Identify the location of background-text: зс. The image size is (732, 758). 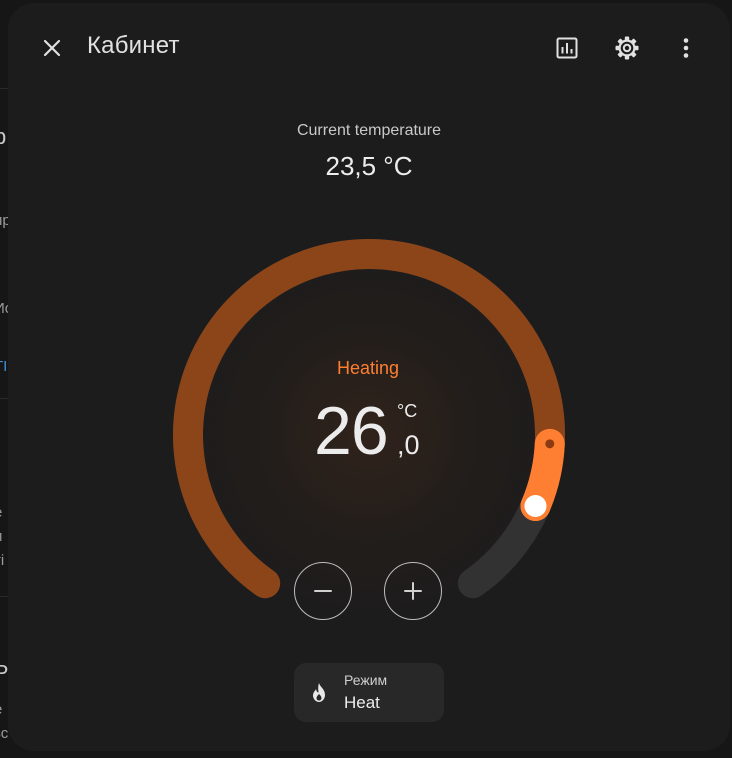
(4, 733).